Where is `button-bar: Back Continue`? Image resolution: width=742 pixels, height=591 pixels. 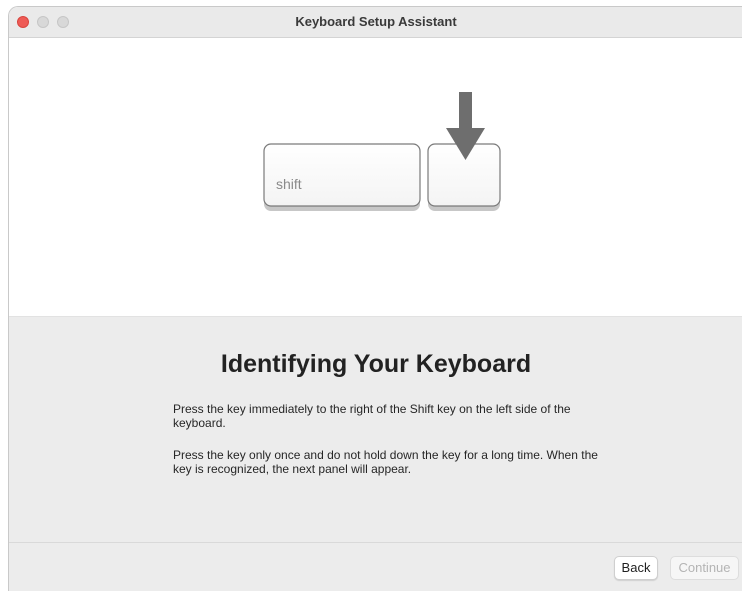
button-bar: Back Continue is located at coordinates (375, 566).